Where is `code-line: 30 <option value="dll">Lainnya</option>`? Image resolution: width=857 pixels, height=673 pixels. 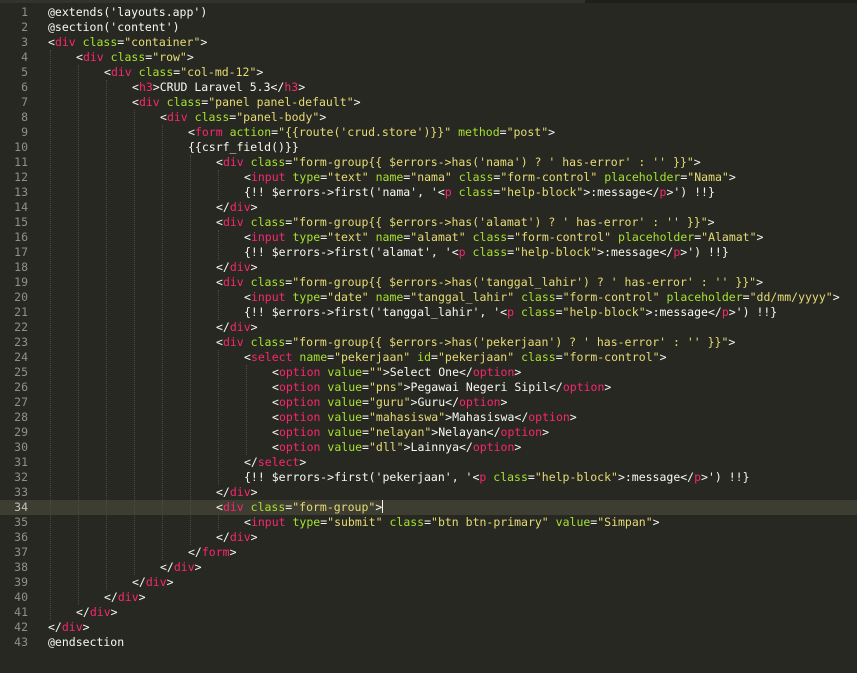 code-line: 30 <option value="dll">Lainnya</option> is located at coordinates (428, 447).